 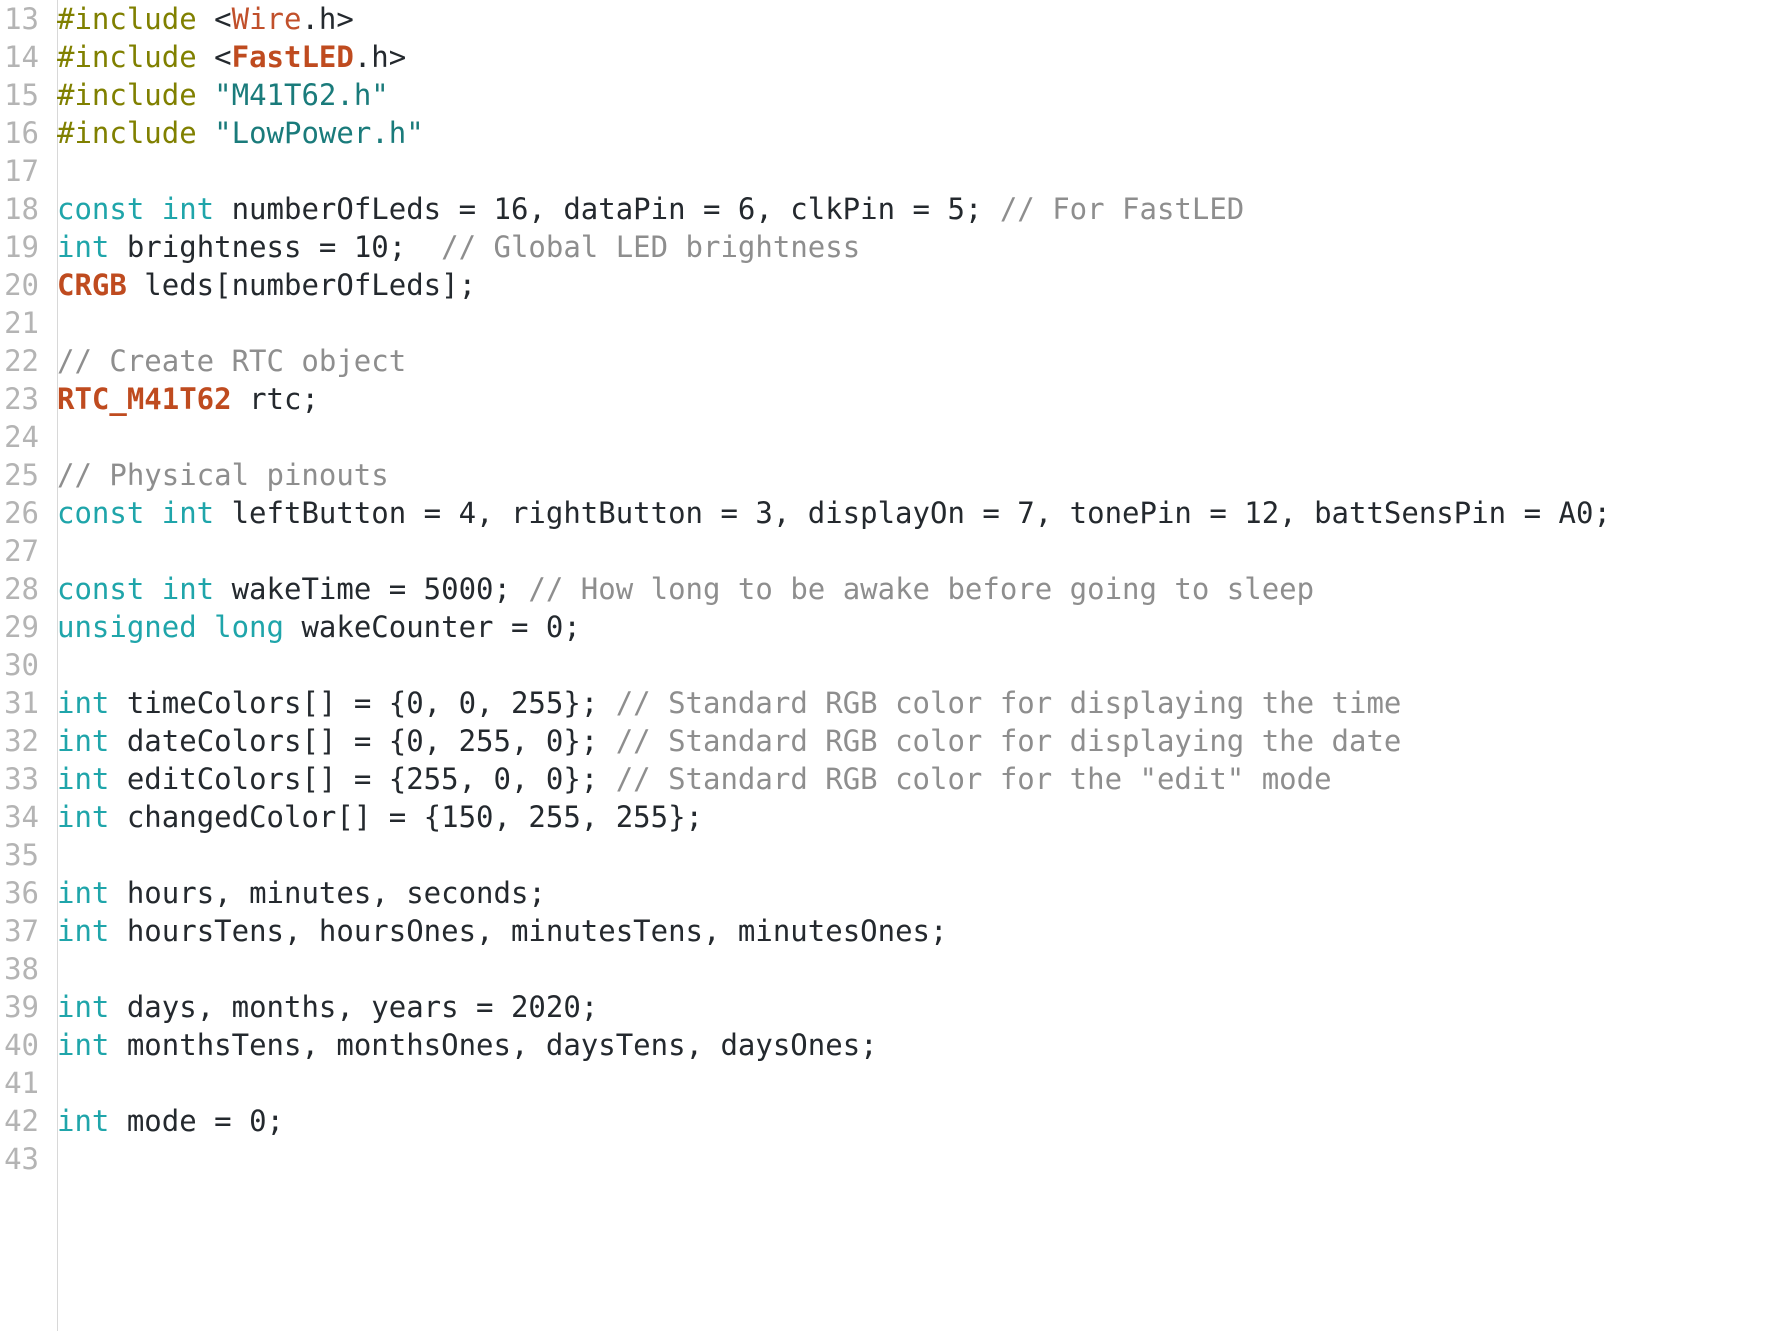 I want to click on line-number: 21, so click(x=24, y=323).